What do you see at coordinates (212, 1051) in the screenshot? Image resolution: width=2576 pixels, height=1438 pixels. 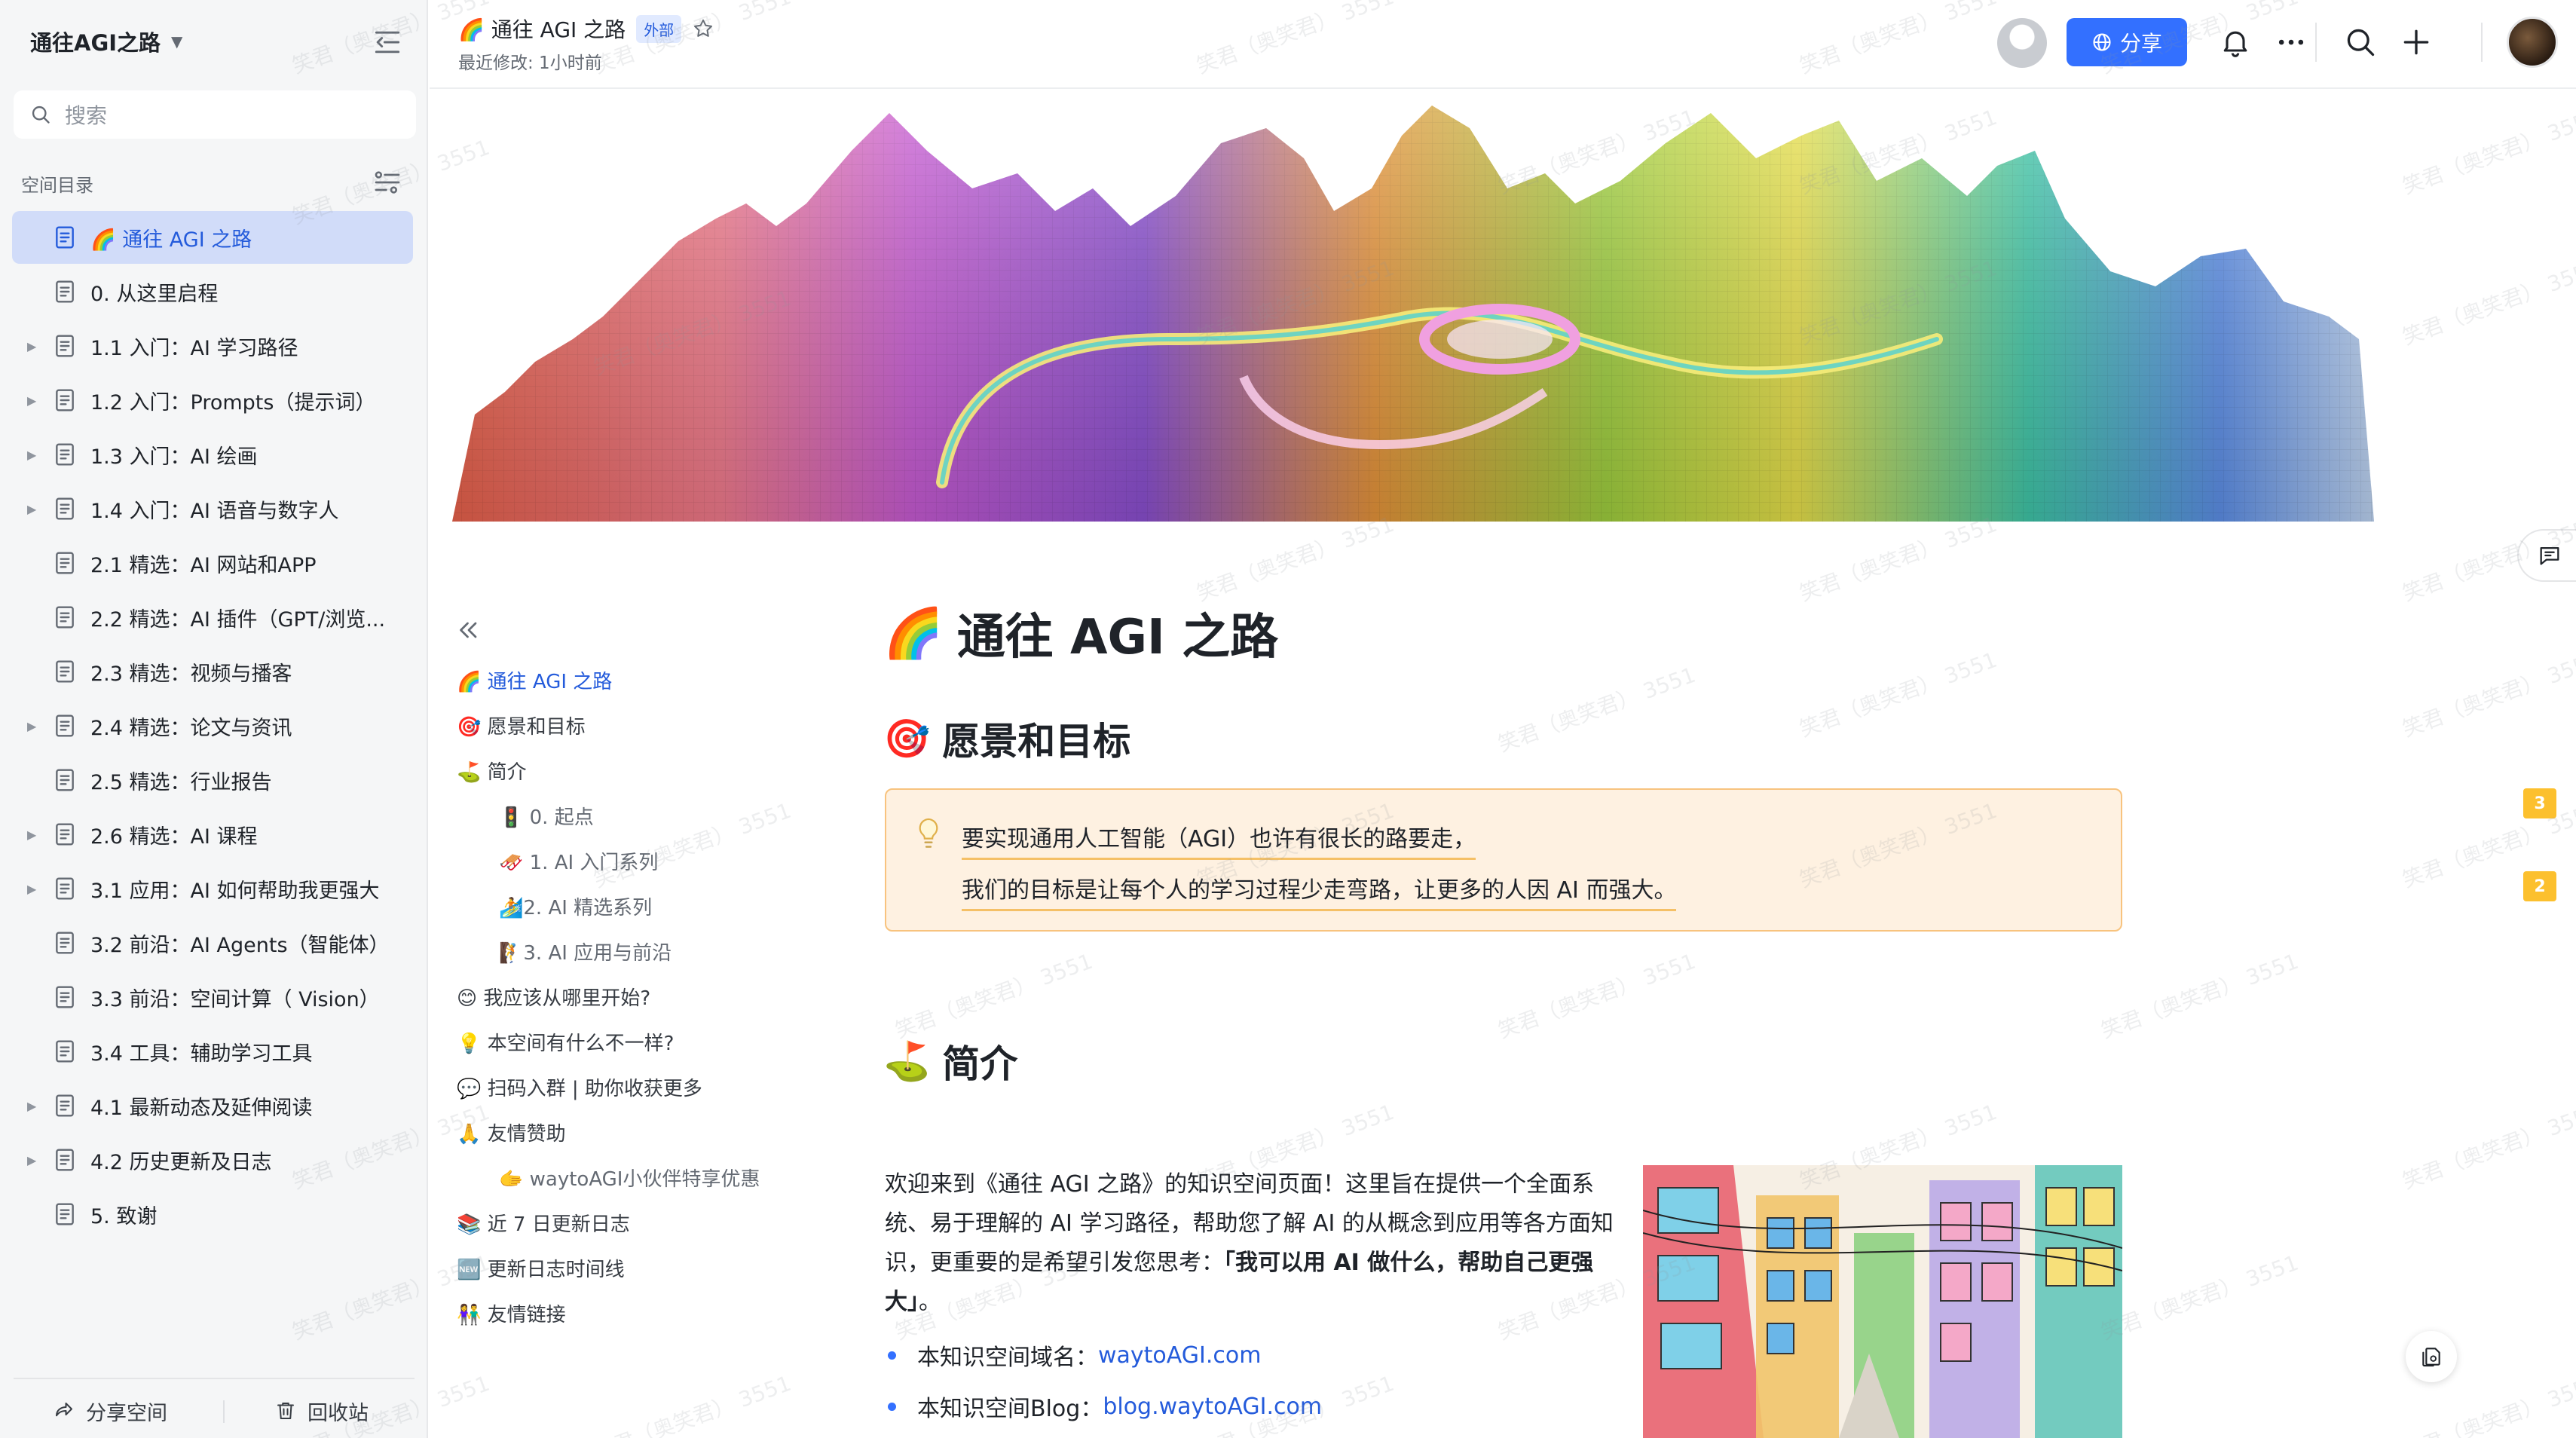 I see `sidebar-item: 3.4 工具：辅助学习工具` at bounding box center [212, 1051].